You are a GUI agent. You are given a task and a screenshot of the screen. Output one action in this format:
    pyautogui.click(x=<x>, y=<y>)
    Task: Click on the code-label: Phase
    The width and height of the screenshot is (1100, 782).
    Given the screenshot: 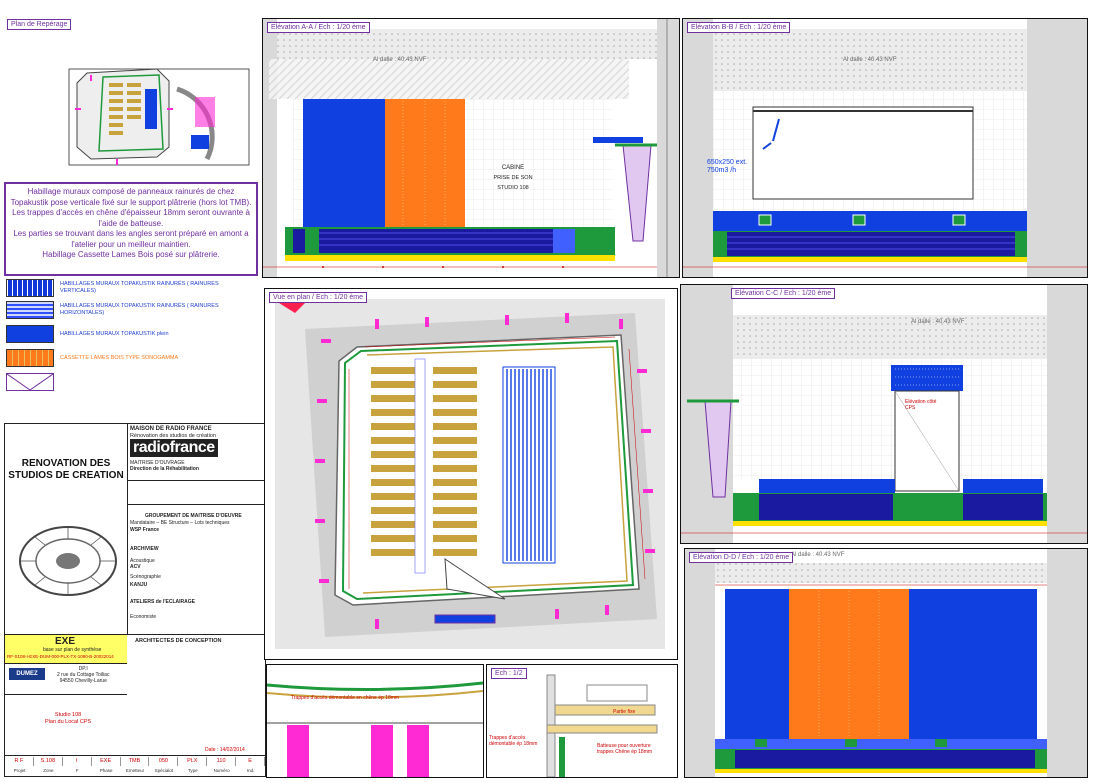 What is the action you would take?
    pyautogui.click(x=106, y=770)
    